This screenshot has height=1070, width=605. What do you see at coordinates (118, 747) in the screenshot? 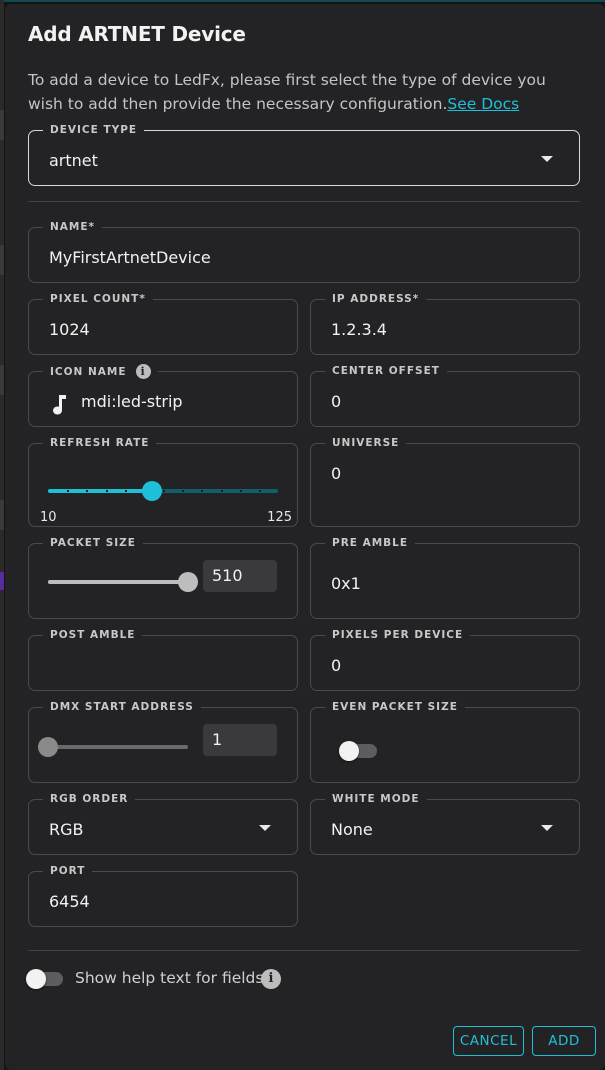
I see `dmx-start-address-track` at bounding box center [118, 747].